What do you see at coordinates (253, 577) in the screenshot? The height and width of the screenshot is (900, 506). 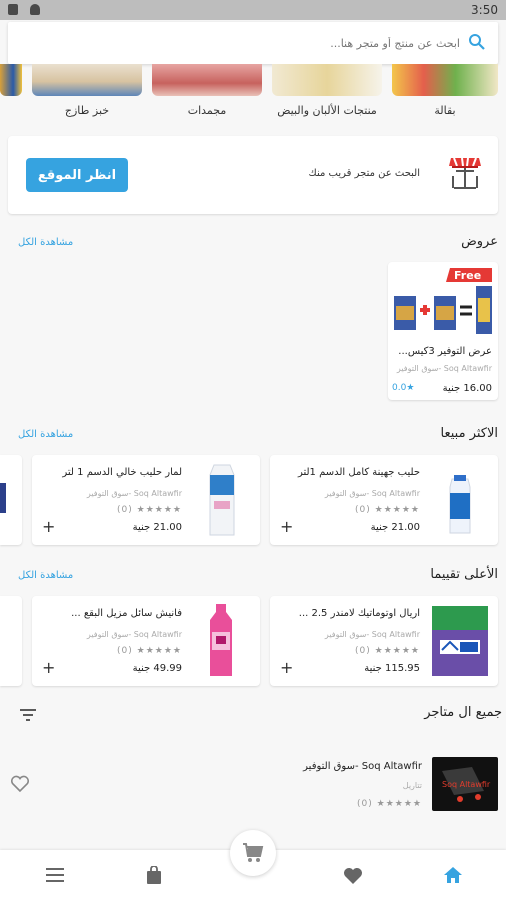 I see `top-rated-header: الأعلى تقييما مشاهدة الكل` at bounding box center [253, 577].